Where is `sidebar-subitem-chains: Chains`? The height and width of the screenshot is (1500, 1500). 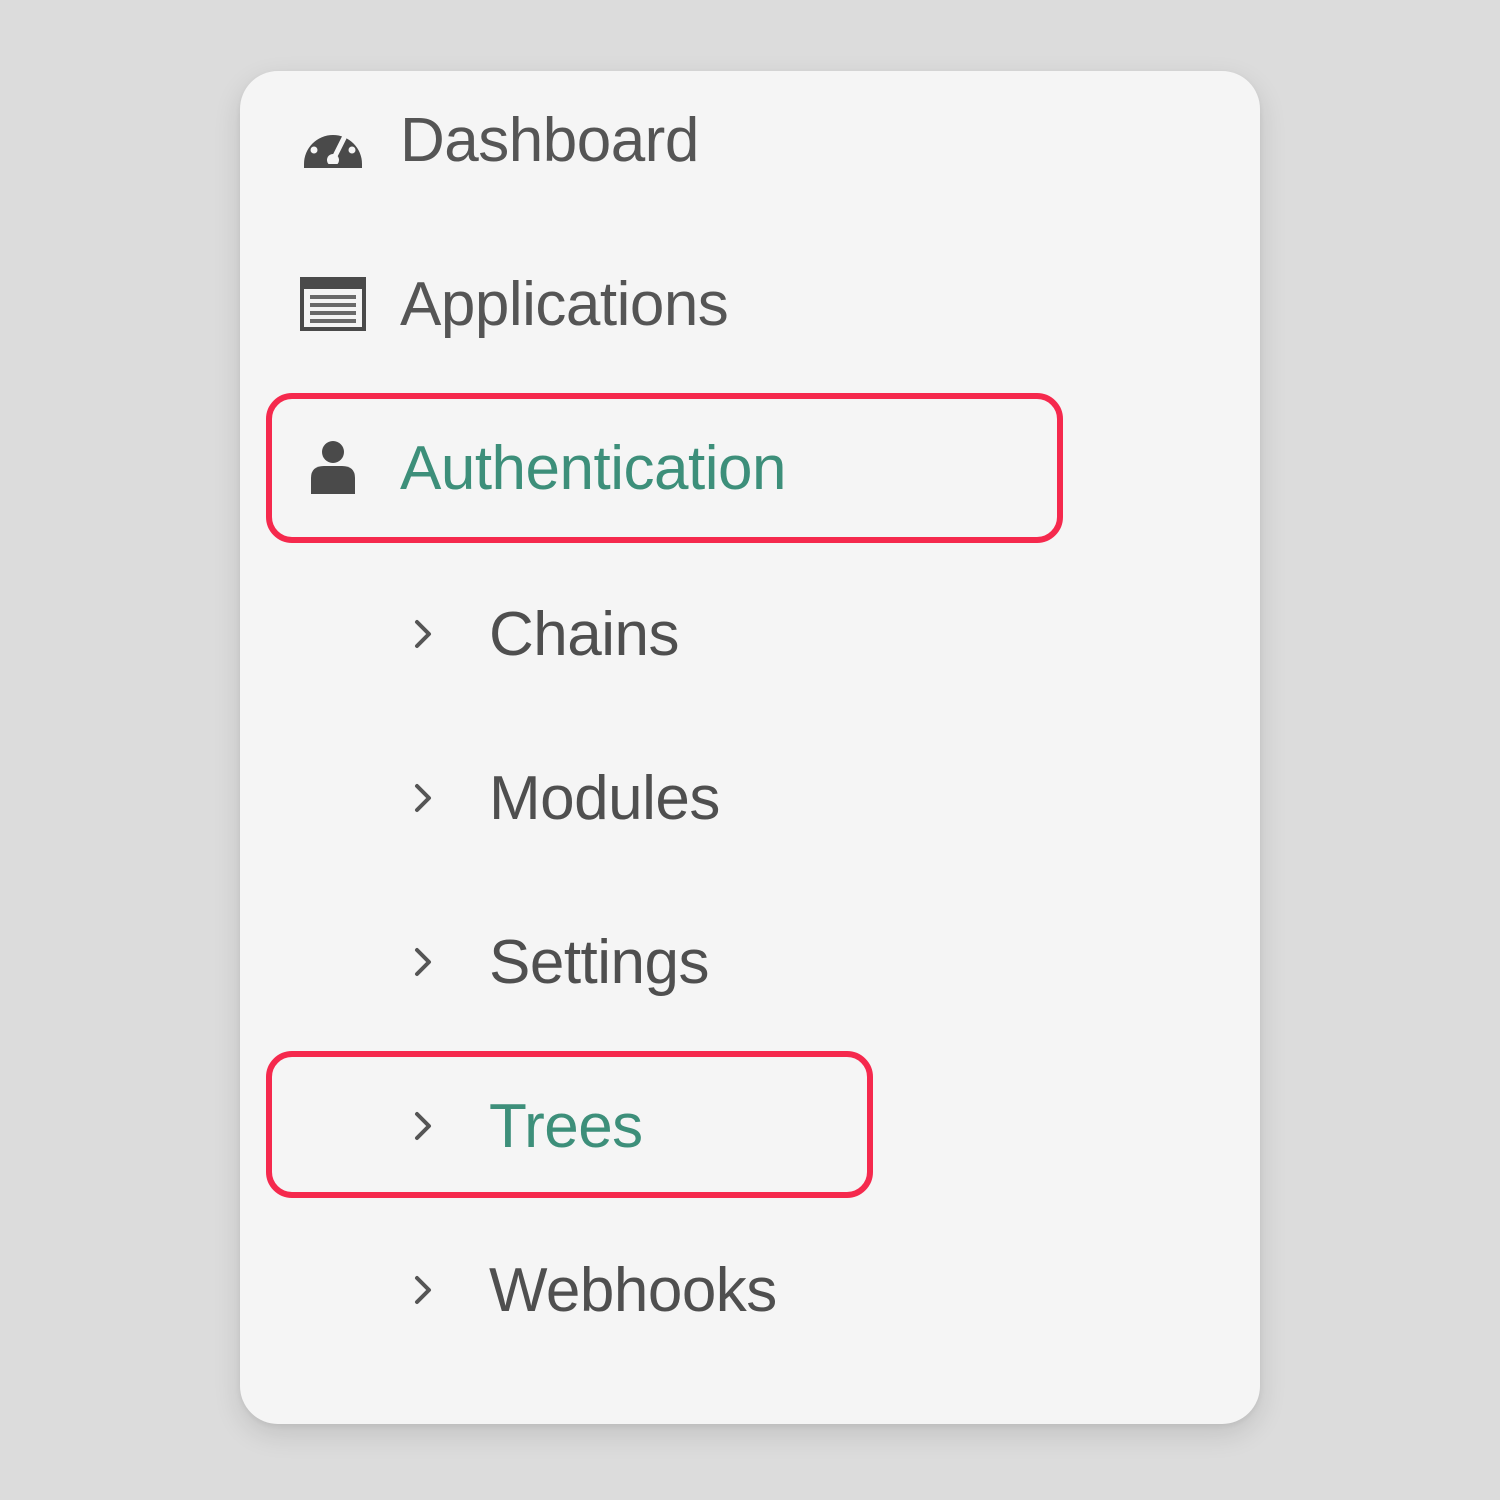
sidebar-subitem-chains: Chains is located at coordinates (542, 634).